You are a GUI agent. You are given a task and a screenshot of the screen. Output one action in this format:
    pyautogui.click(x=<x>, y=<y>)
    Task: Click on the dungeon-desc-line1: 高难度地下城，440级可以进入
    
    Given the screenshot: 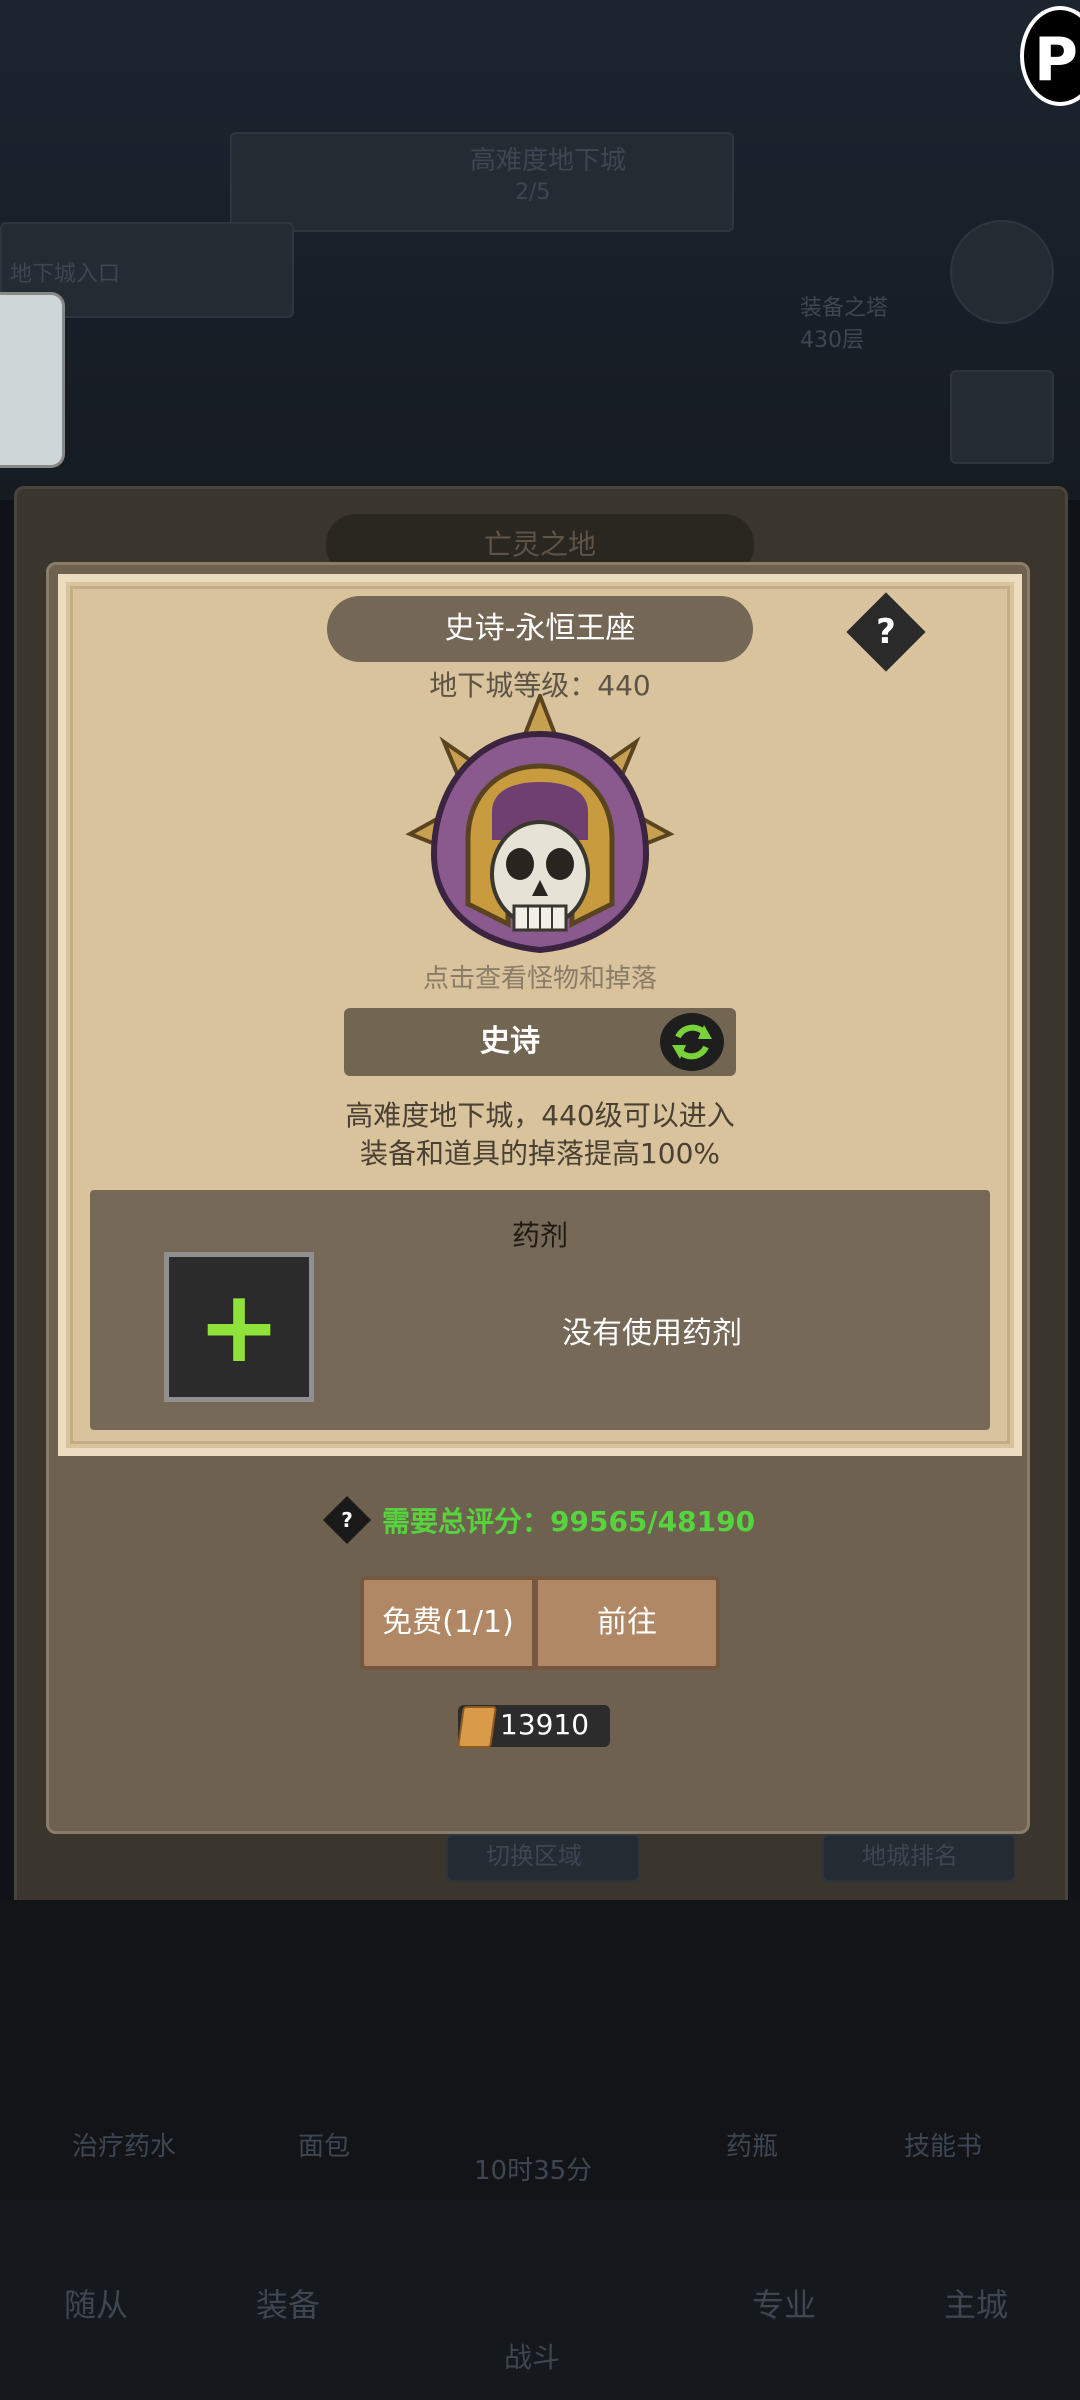 What is the action you would take?
    pyautogui.click(x=540, y=1115)
    